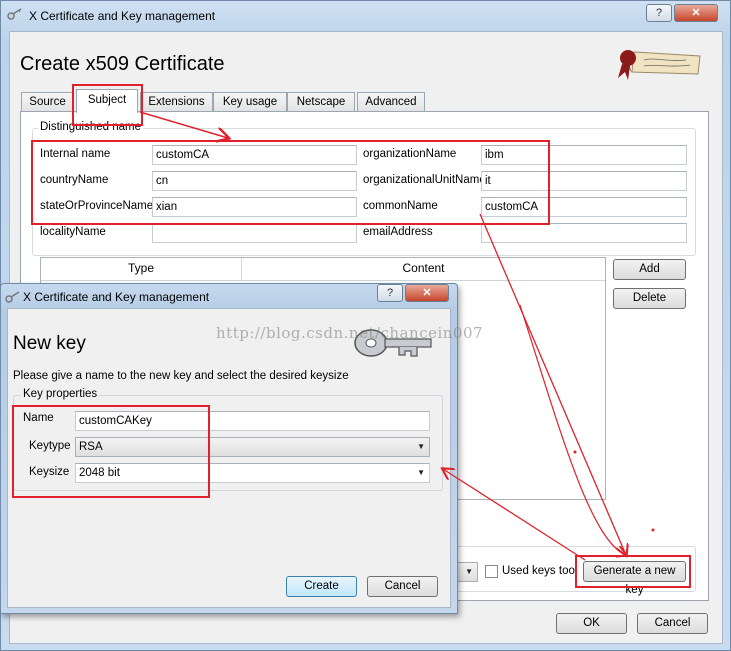 The height and width of the screenshot is (651, 731). What do you see at coordinates (116, 297) in the screenshot?
I see `dialog-title: X Certificate and Key management` at bounding box center [116, 297].